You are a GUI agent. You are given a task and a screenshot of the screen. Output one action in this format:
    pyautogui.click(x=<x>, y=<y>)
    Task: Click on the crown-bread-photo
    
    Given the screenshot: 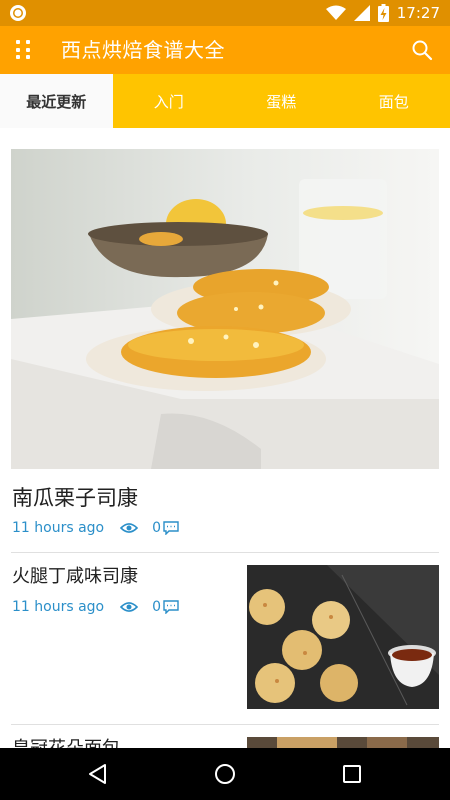 What is the action you would take?
    pyautogui.click(x=343, y=742)
    